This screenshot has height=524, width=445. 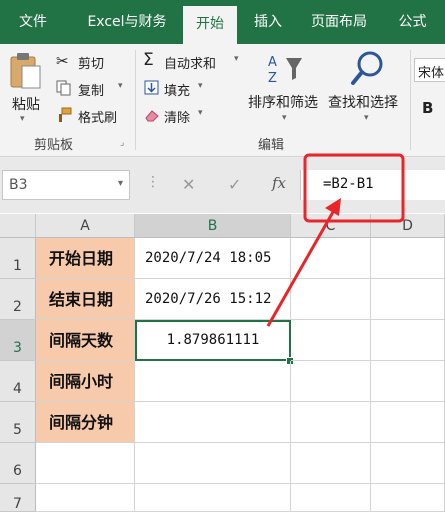 What do you see at coordinates (18, 258) in the screenshot?
I see `row-header-1: 1` at bounding box center [18, 258].